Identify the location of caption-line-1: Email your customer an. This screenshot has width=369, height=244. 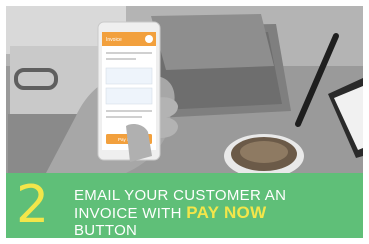
(180, 195).